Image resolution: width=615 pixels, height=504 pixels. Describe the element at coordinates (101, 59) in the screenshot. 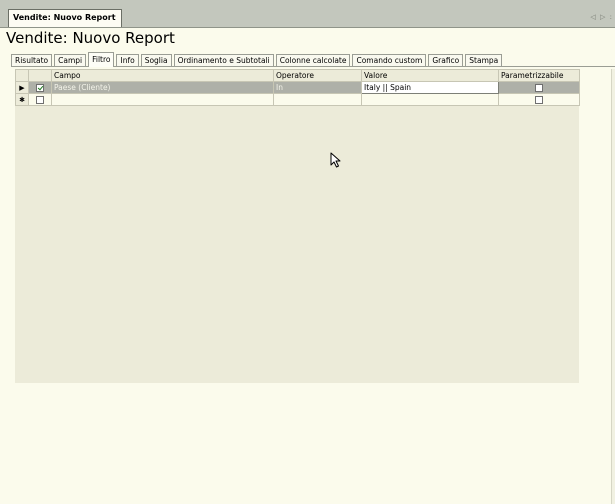

I see `tab-filtro: Filtro` at that location.